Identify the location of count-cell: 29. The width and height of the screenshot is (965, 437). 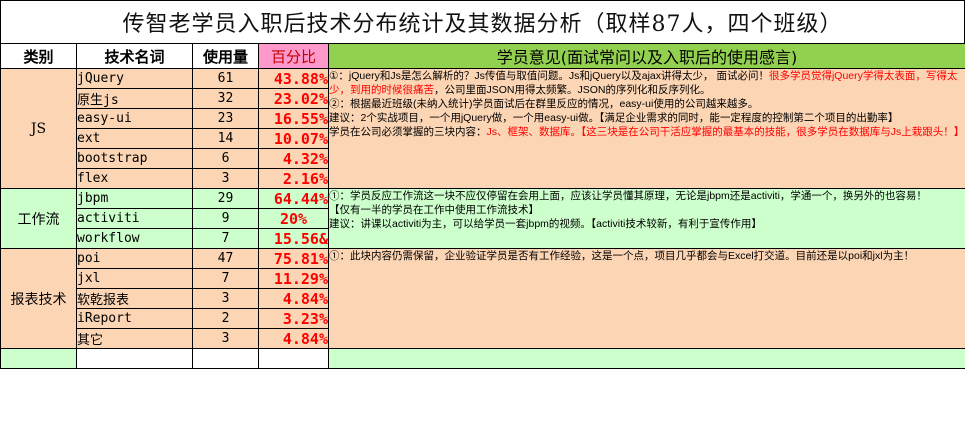
(225, 198).